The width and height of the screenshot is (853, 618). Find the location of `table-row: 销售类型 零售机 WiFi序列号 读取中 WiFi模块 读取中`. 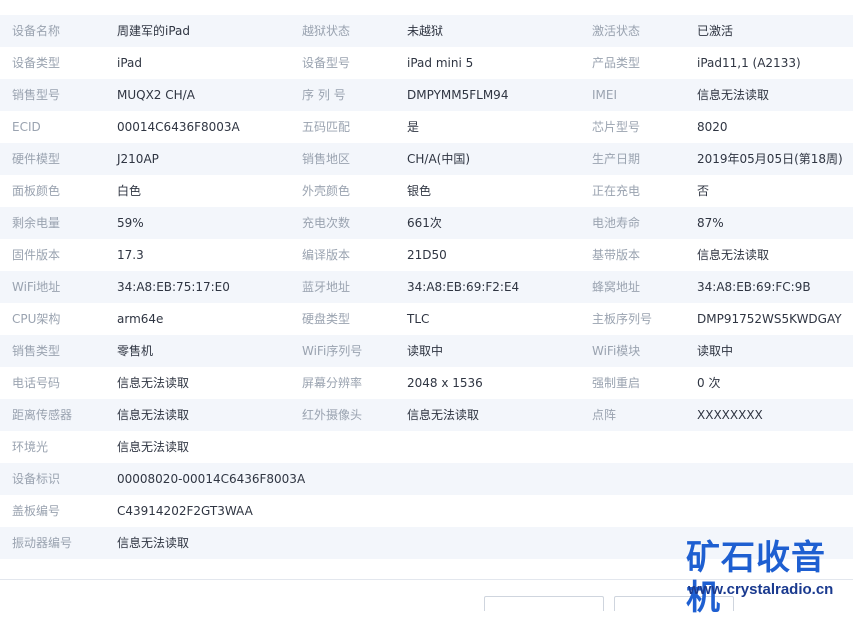

table-row: 销售类型 零售机 WiFi序列号 读取中 WiFi模块 读取中 is located at coordinates (426, 351).